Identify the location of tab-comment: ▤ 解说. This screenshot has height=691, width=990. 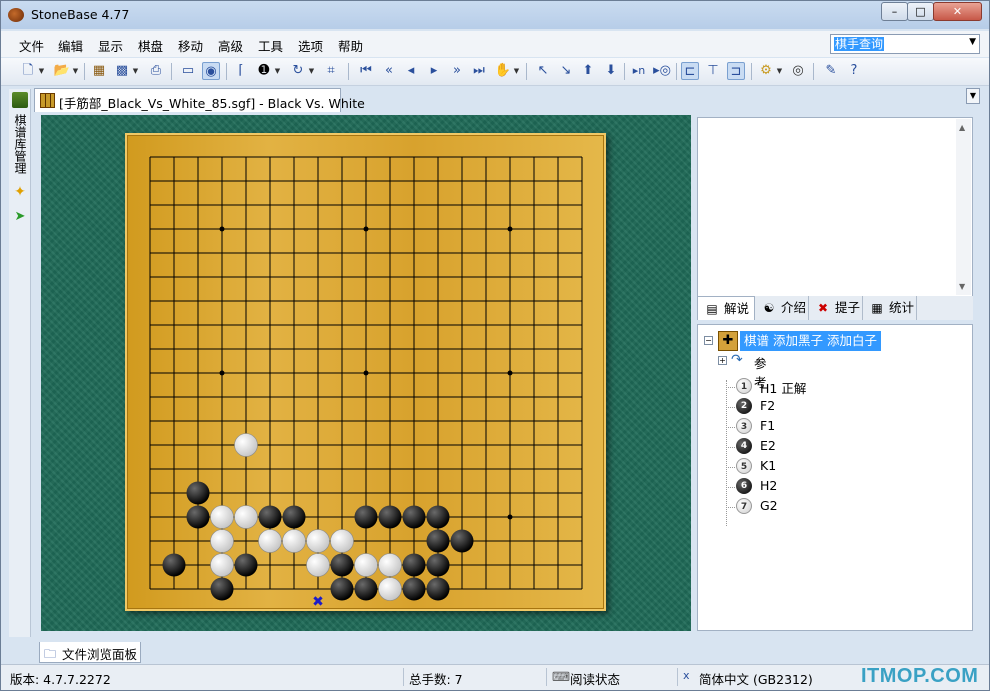
(726, 308).